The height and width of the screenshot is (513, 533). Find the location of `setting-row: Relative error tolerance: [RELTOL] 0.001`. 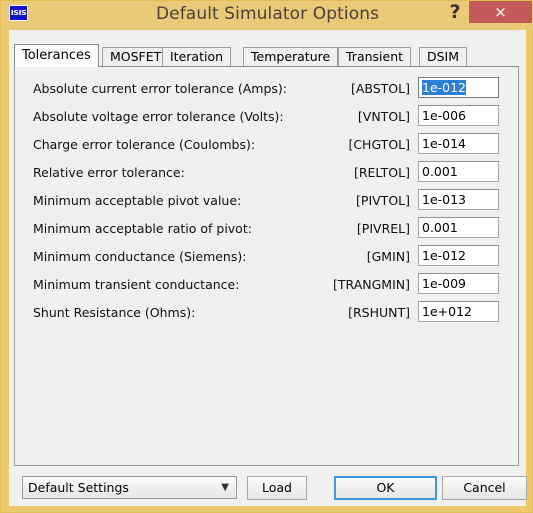

setting-row: Relative error tolerance: [RELTOL] 0.001 is located at coordinates (266, 175).